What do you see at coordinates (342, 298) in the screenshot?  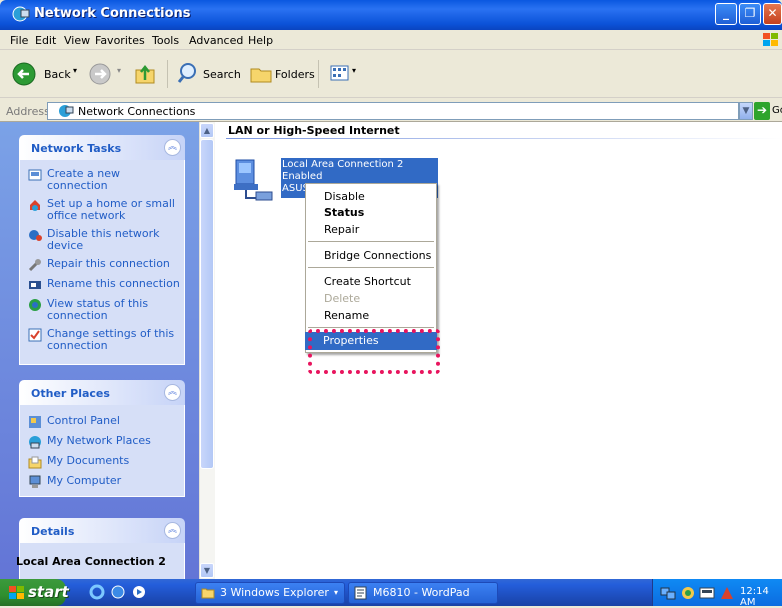 I see `menu-delete: Delete` at bounding box center [342, 298].